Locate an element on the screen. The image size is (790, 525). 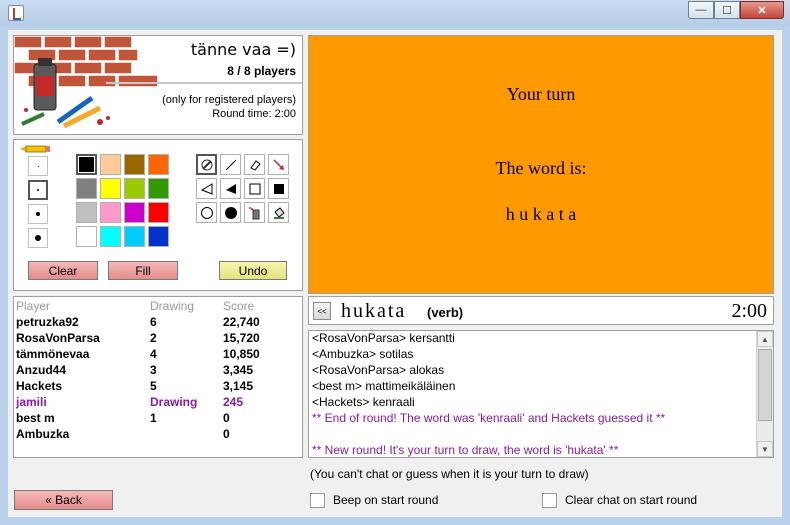
line-icon is located at coordinates (230, 164).